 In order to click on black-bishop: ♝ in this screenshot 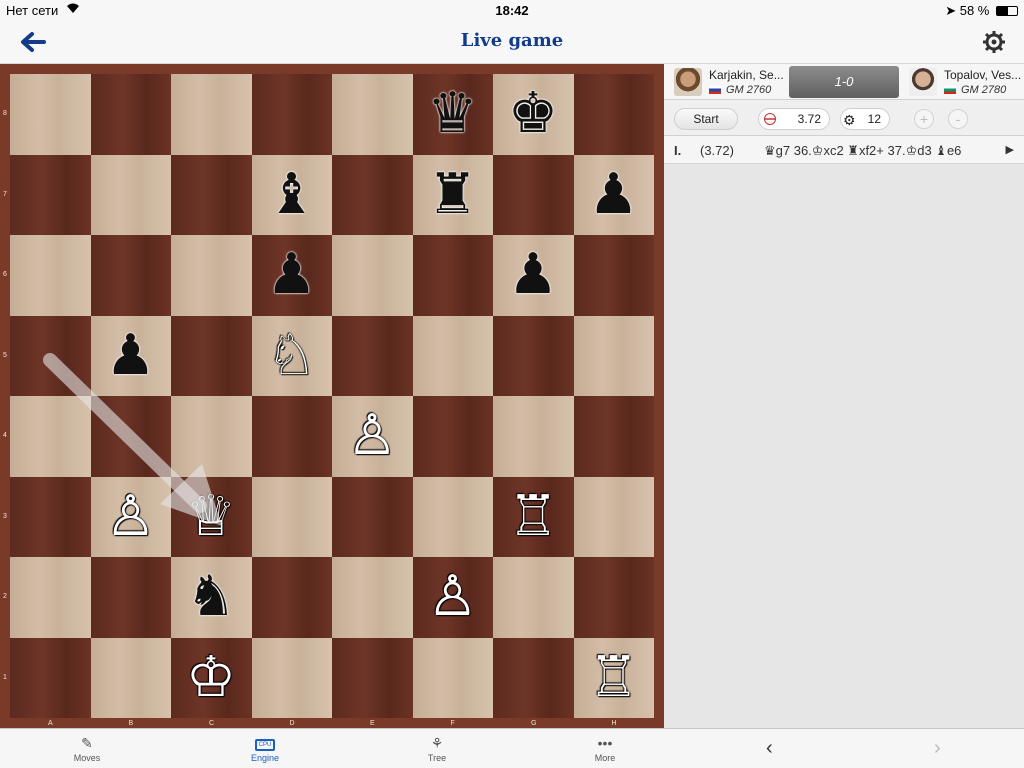, I will do `click(292, 195)`.